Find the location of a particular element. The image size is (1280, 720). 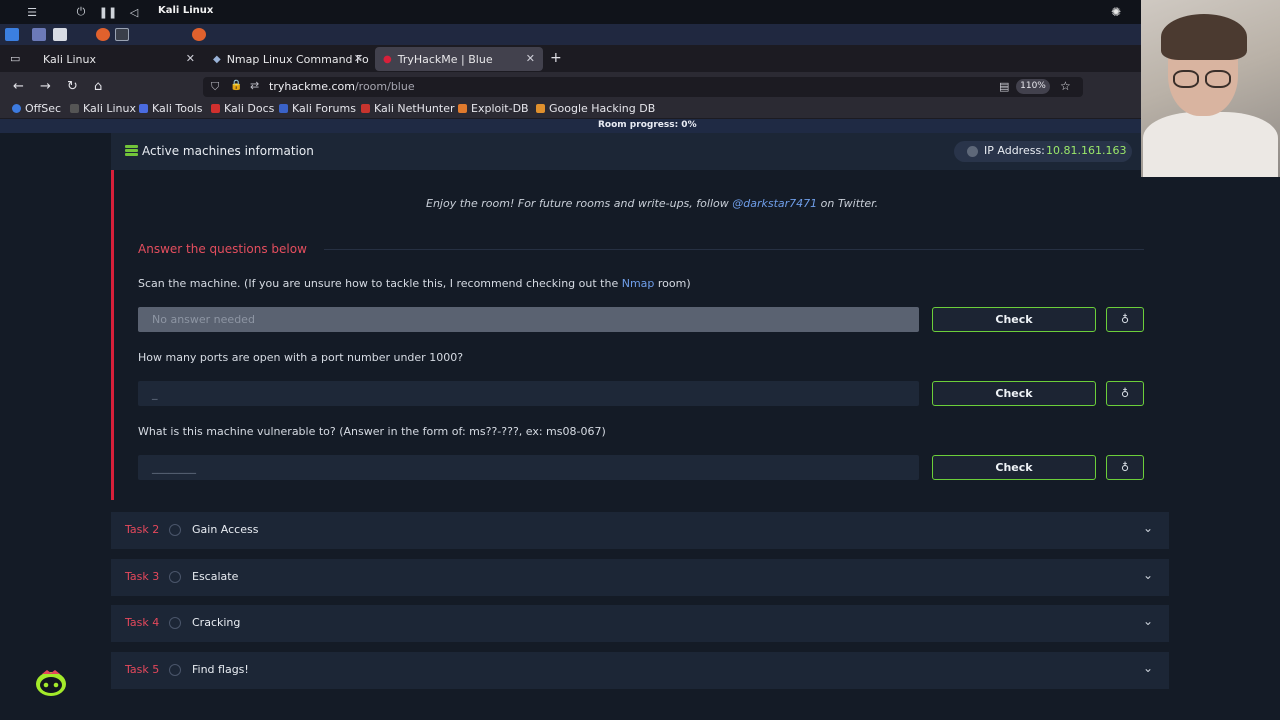

room-progress-bar: Room progress: 0% is located at coordinates (640, 126).